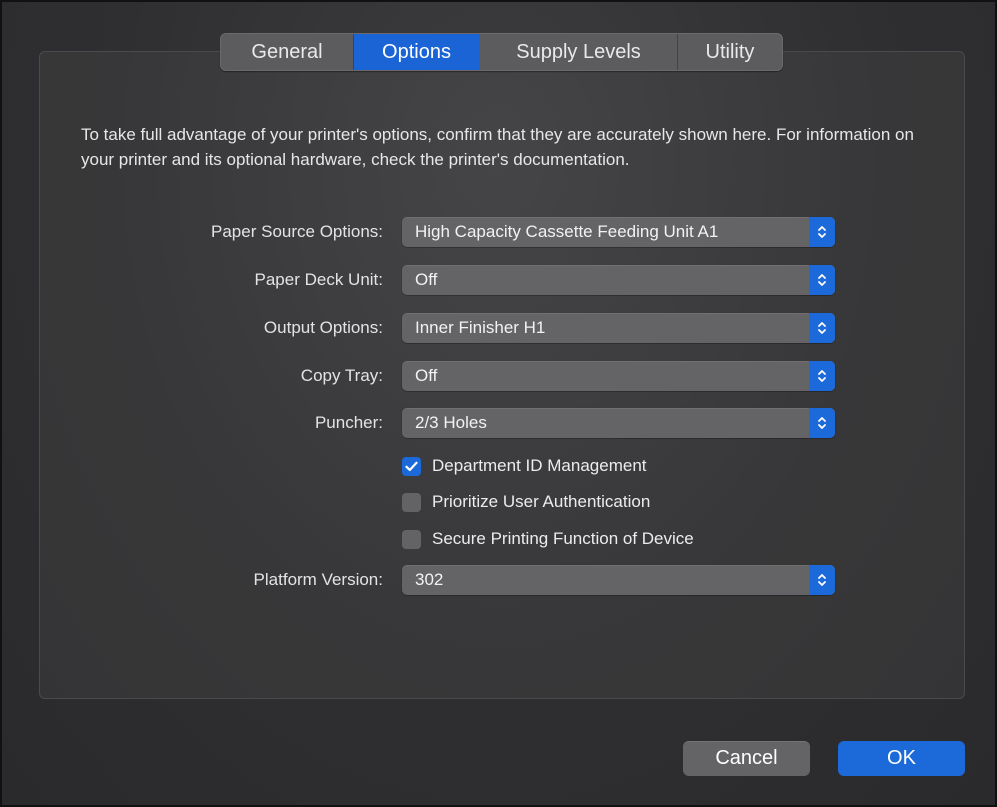 Image resolution: width=997 pixels, height=807 pixels. Describe the element at coordinates (618, 580) in the screenshot. I see `platform-version-popup: 302` at that location.